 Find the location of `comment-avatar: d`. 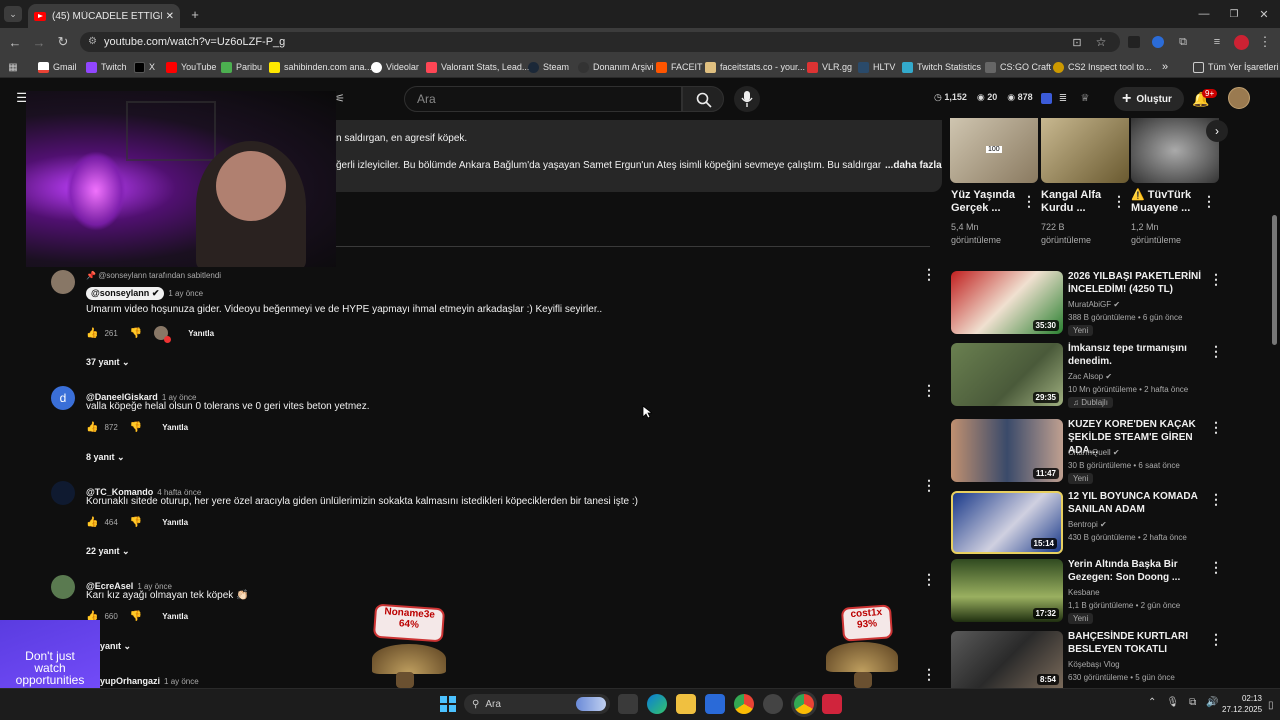

comment-avatar: d is located at coordinates (63, 398).